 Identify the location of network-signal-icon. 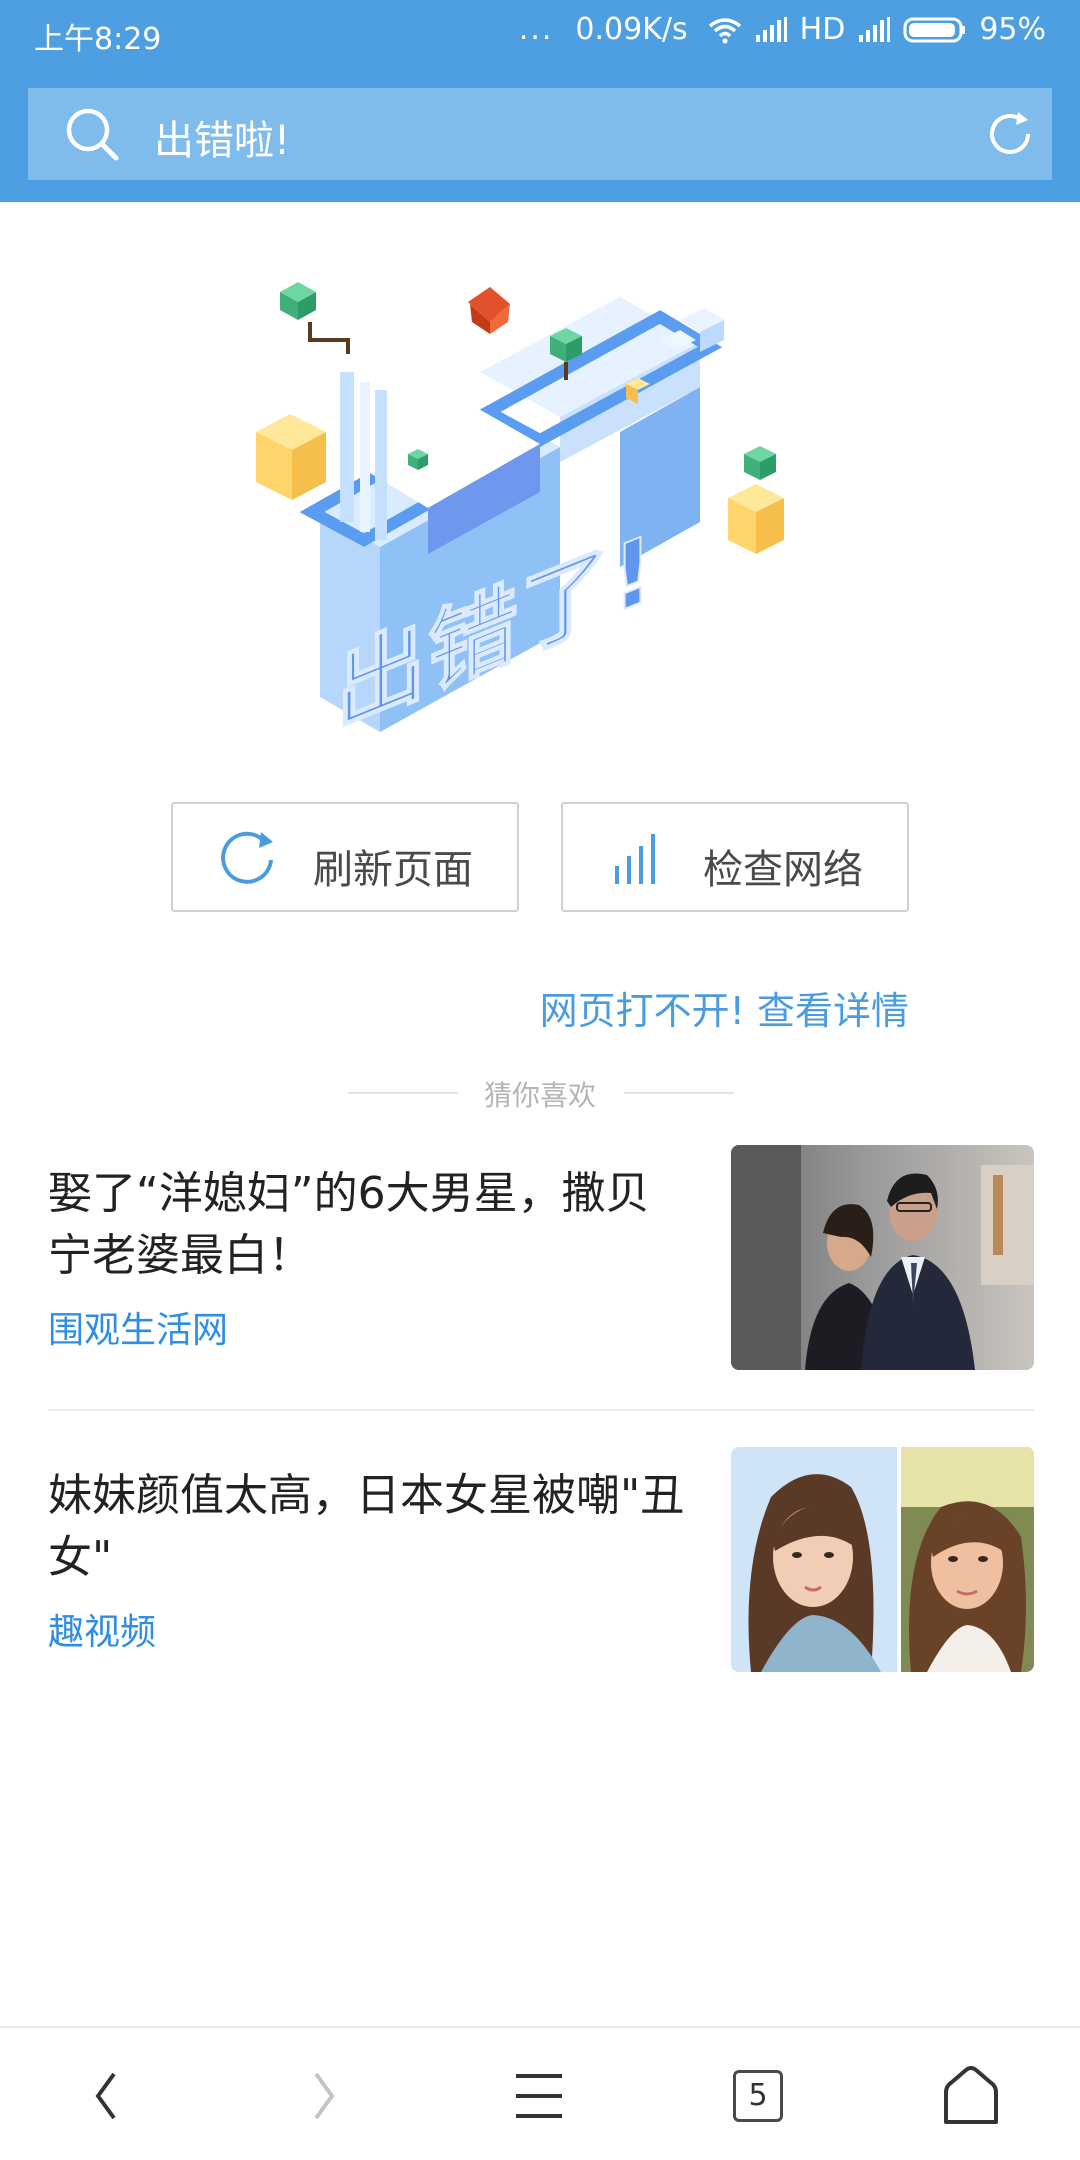
(640, 859).